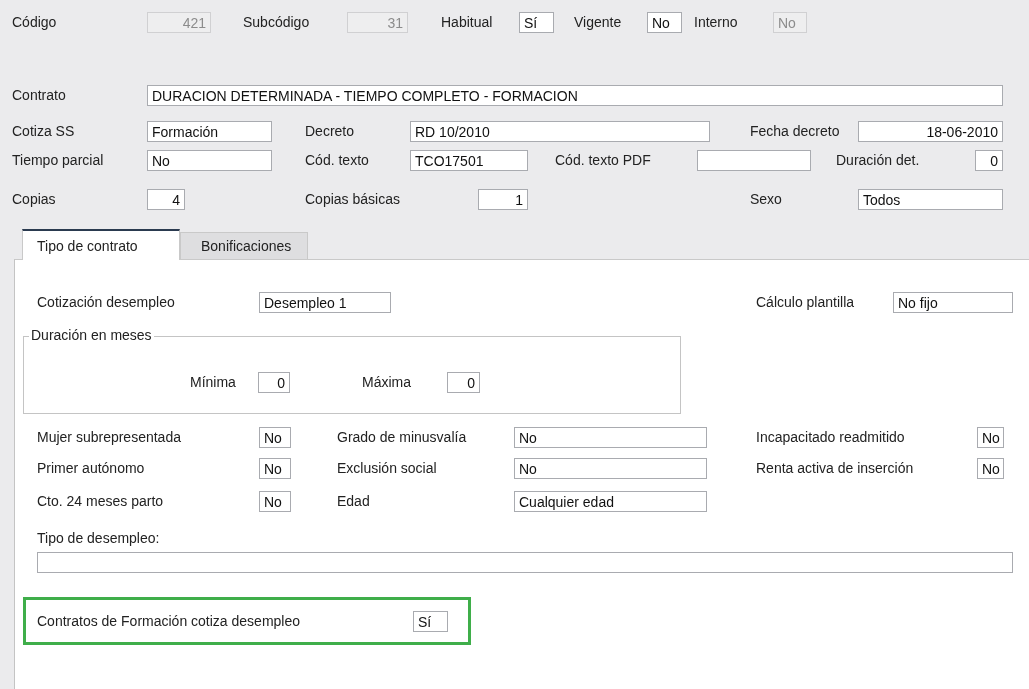 This screenshot has width=1029, height=689. I want to click on field-label: Fecha decreto, so click(795, 131).